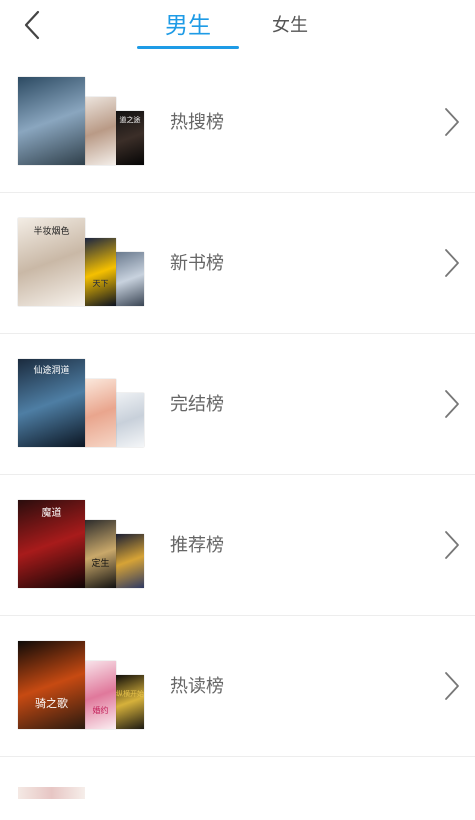 This screenshot has width=475, height=820. I want to click on book-cover: 仙途洞道, so click(51, 403).